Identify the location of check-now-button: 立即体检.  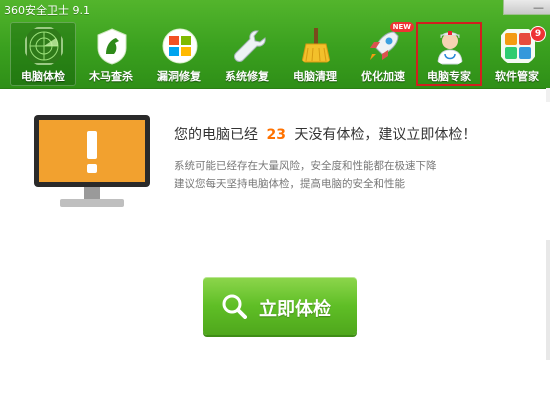
(280, 306).